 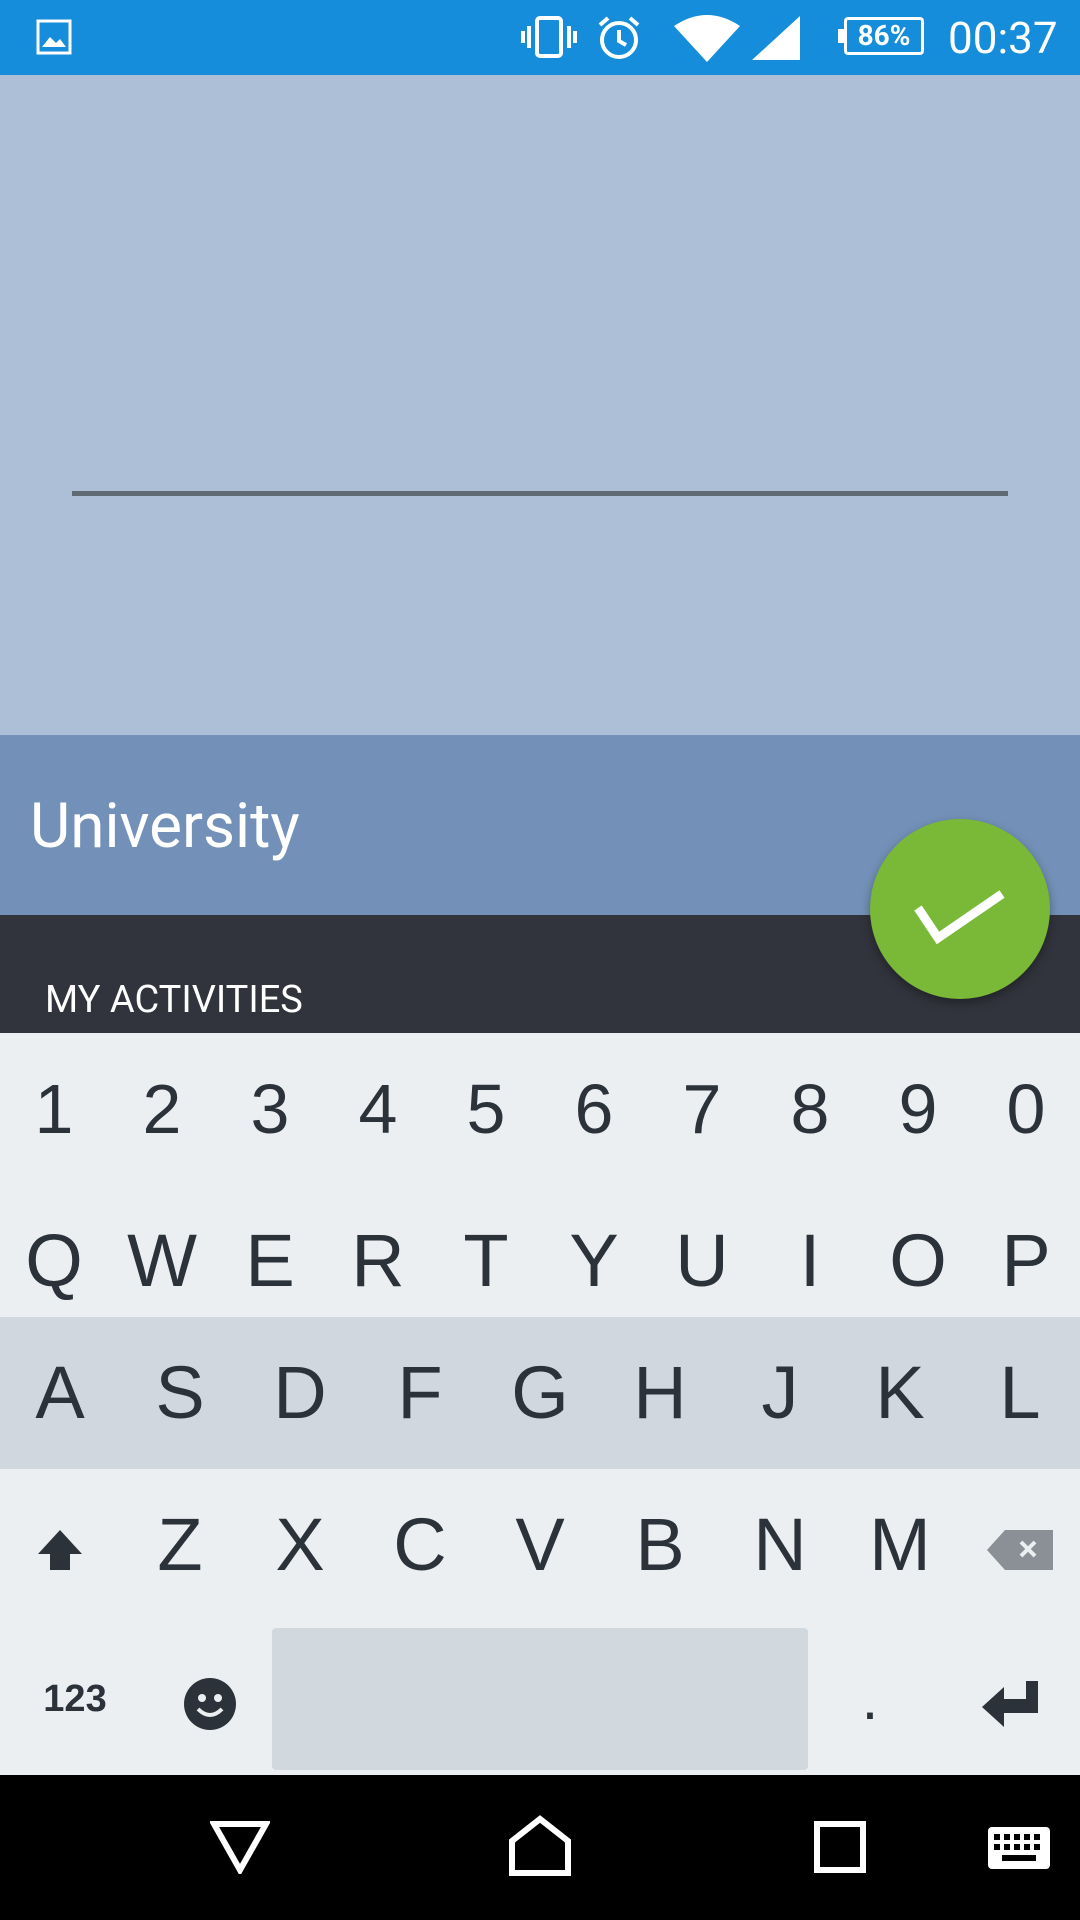 What do you see at coordinates (780, 1545) in the screenshot?
I see `key-n: N` at bounding box center [780, 1545].